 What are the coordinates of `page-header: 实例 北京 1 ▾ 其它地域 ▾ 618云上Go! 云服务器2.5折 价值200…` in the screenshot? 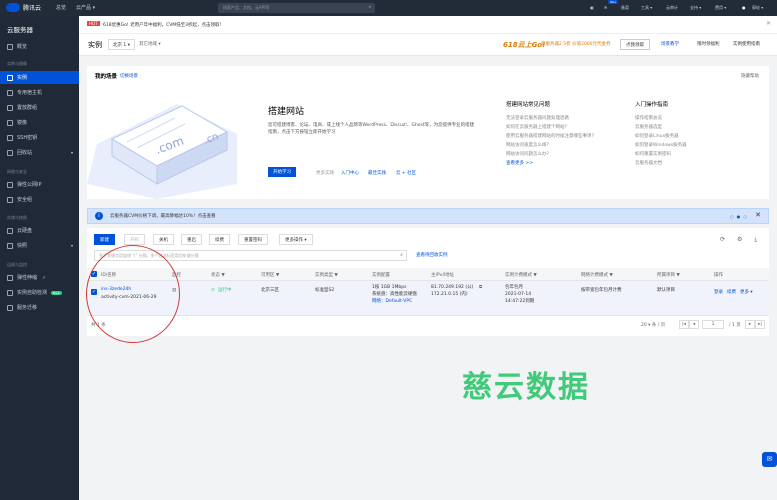 It's located at (428, 45).